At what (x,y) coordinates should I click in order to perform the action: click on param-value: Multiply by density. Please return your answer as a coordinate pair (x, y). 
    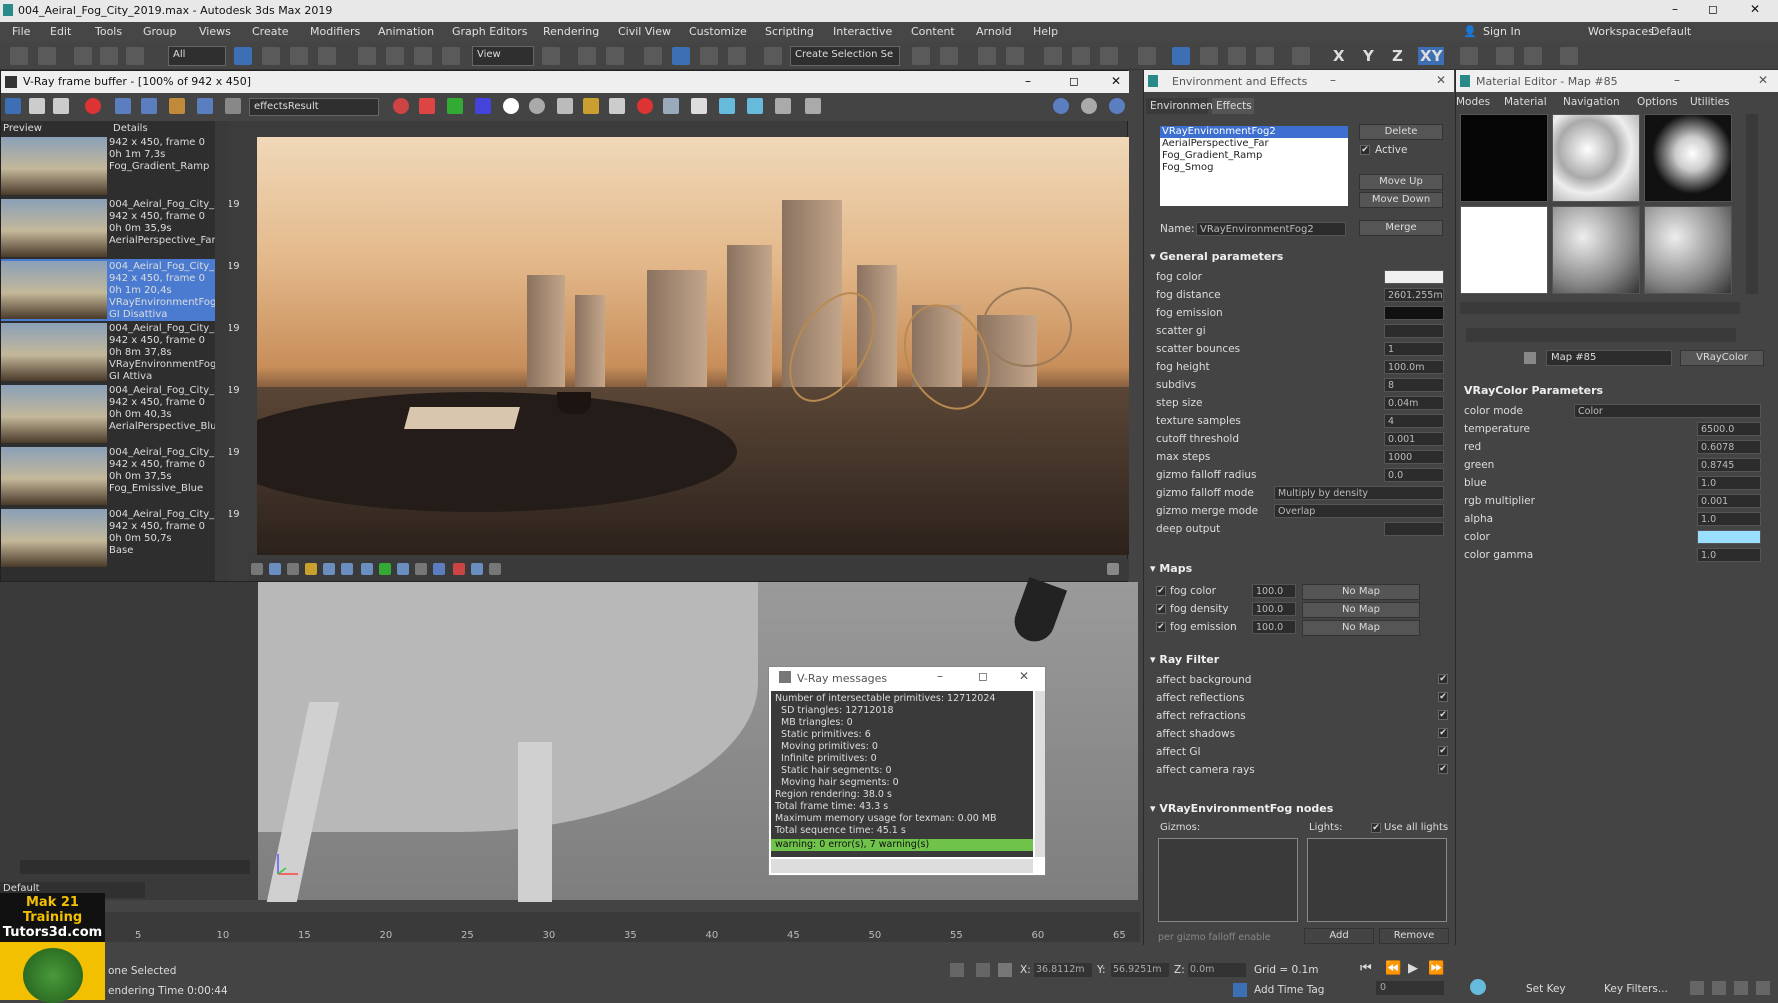
    Looking at the image, I should click on (1359, 493).